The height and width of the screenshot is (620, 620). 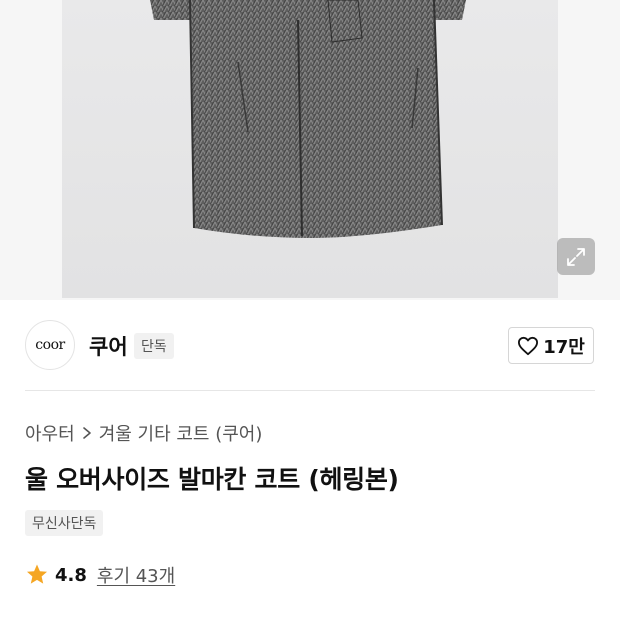 I want to click on breadcrumb: 아우터 겨울 기타 코트 (쿠어), so click(x=143, y=433).